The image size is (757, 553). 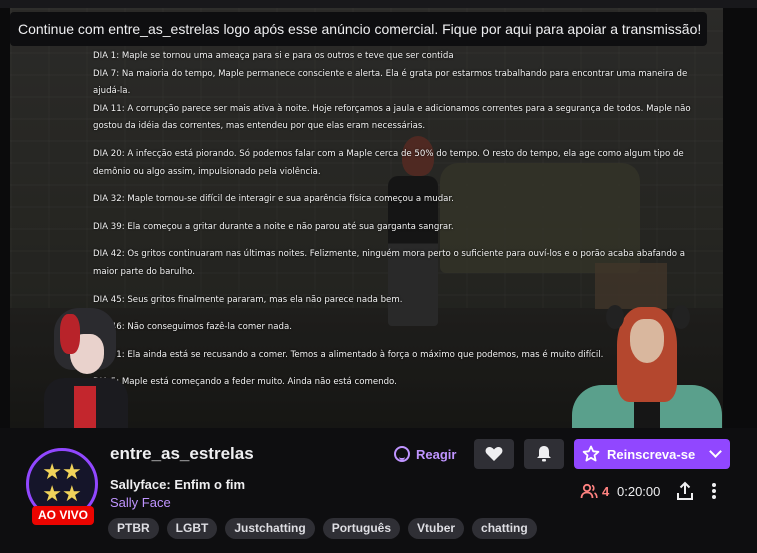 What do you see at coordinates (647, 366) in the screenshot?
I see `vtuber-avatar-right` at bounding box center [647, 366].